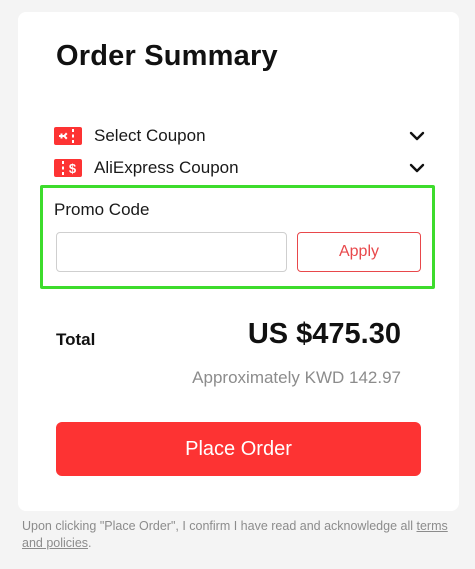  I want to click on dollar-coupon-icon: $, so click(68, 168).